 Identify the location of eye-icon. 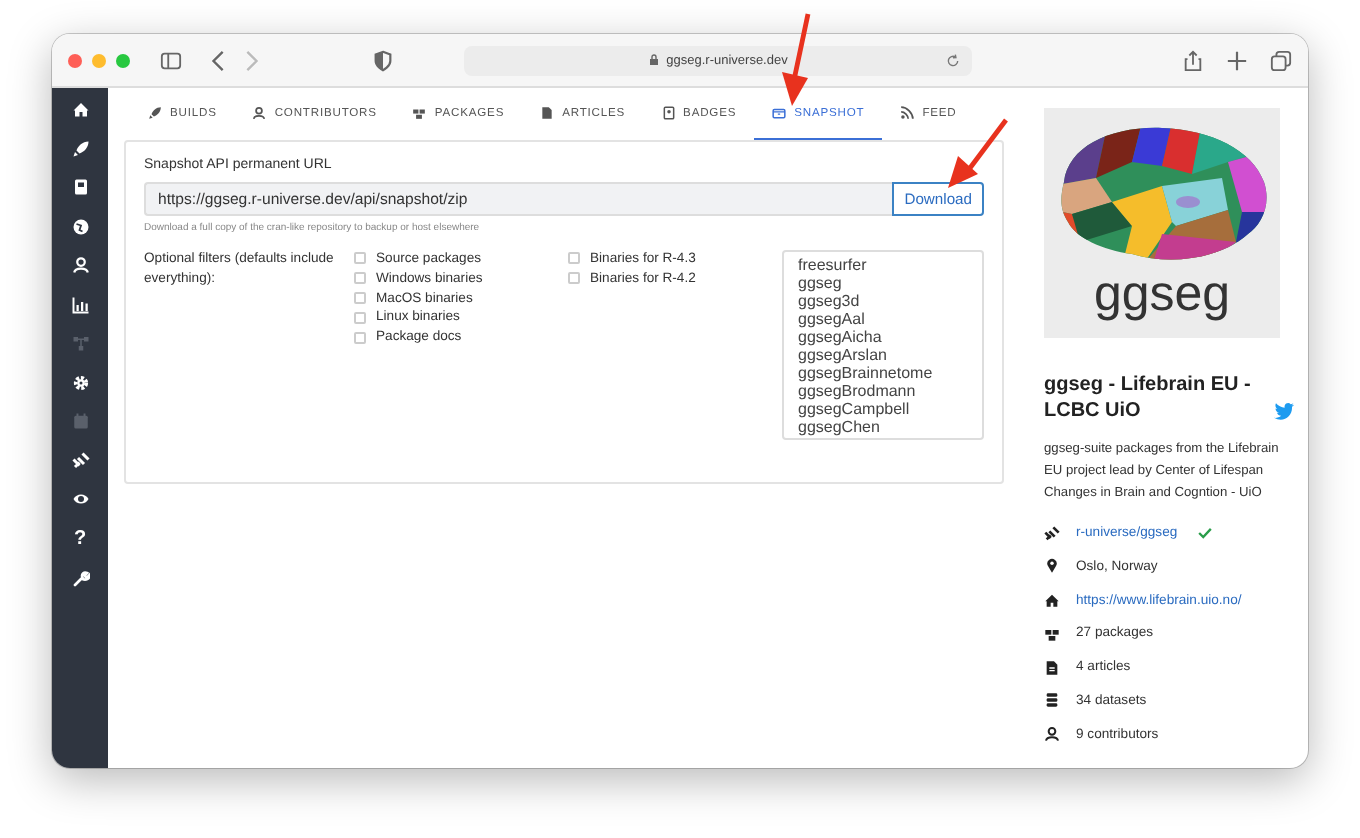
(80, 499).